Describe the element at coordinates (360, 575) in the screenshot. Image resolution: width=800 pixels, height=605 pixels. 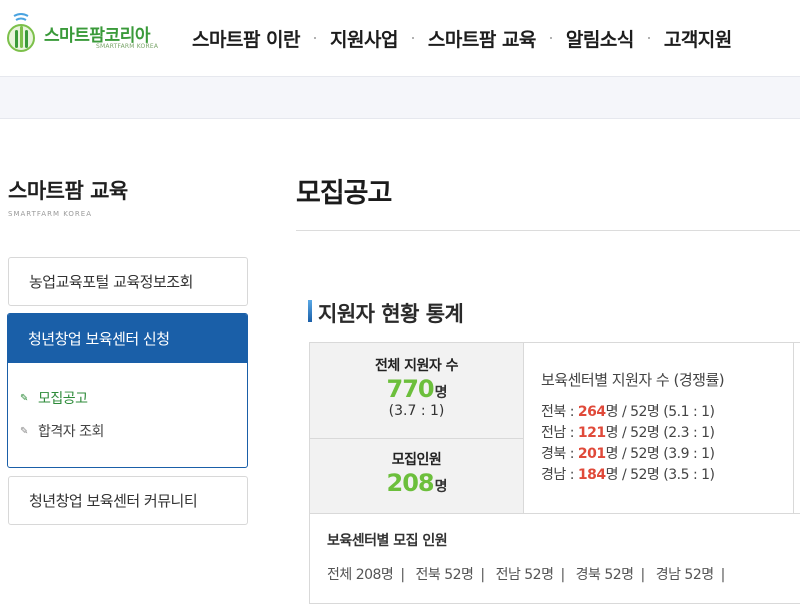
I see `recruit-item: 전체 208명` at that location.